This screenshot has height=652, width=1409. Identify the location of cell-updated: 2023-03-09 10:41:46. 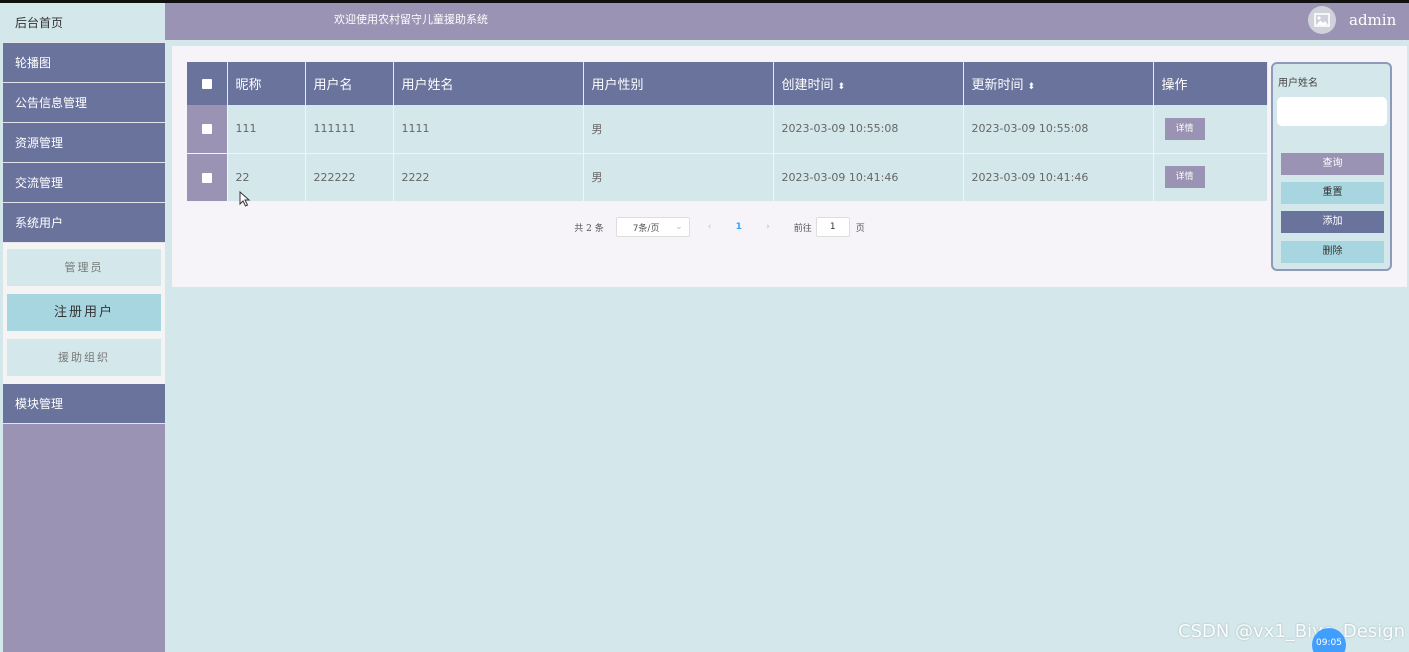
(1058, 177).